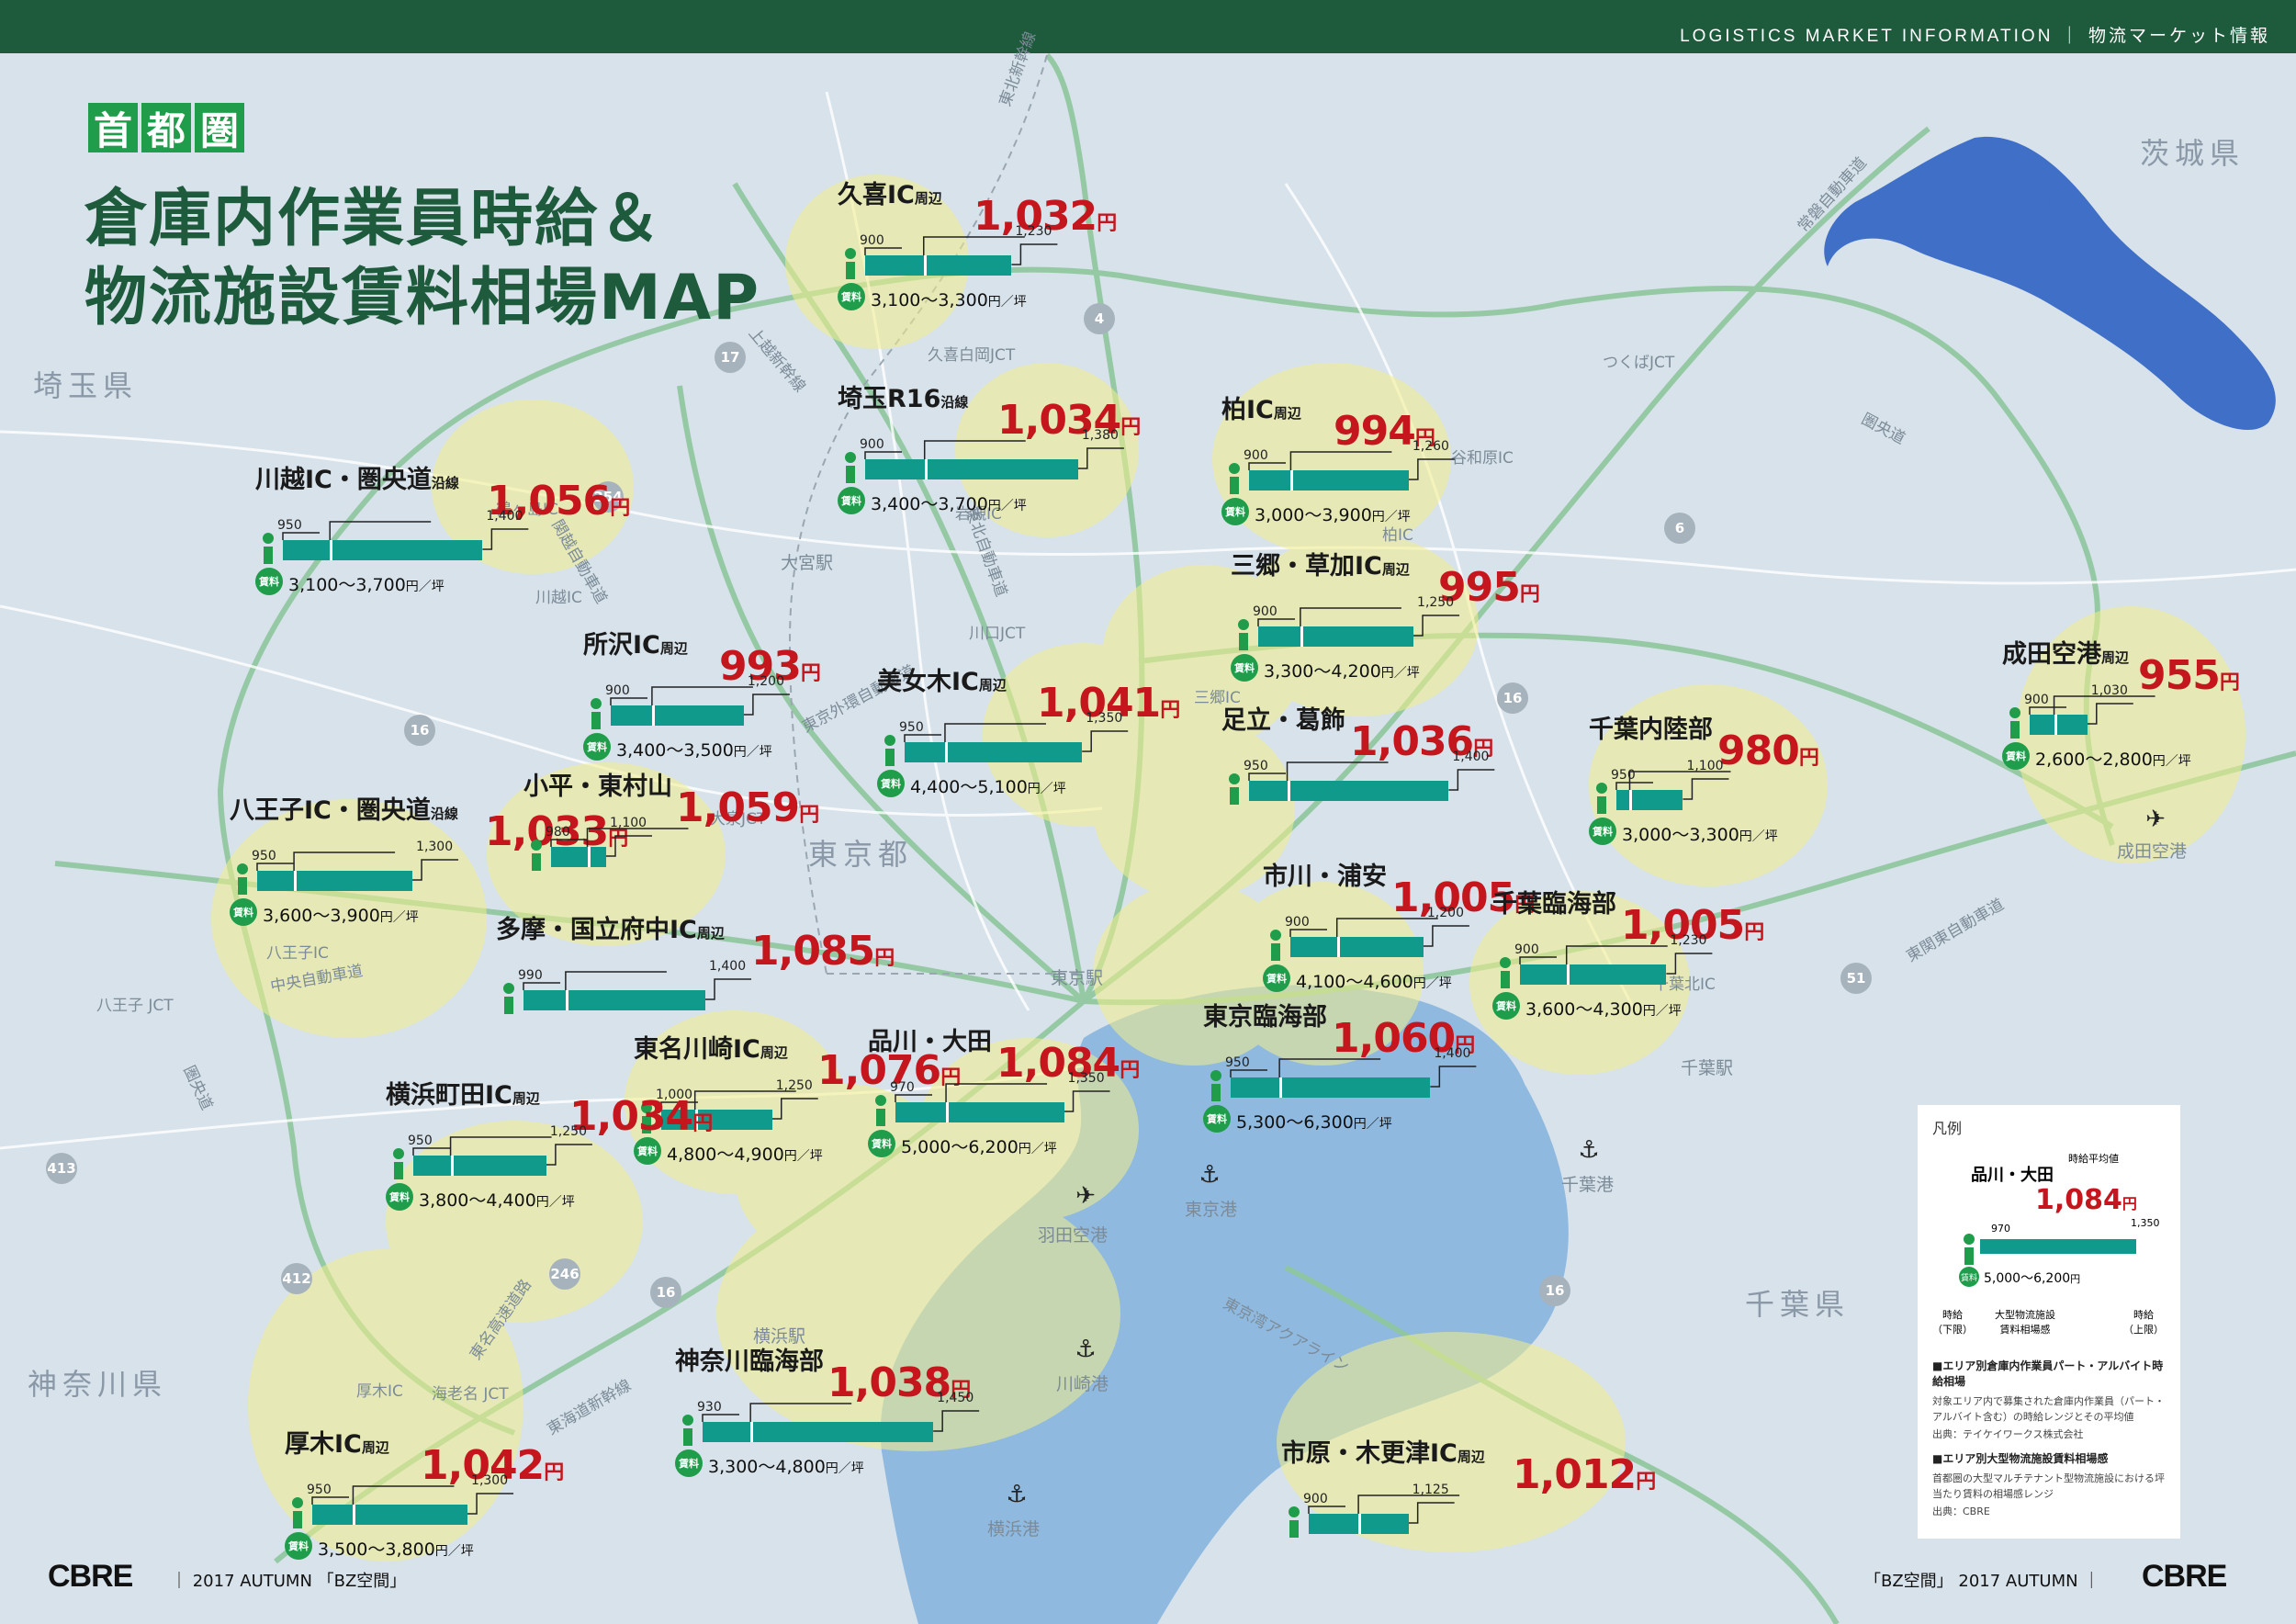 The width and height of the screenshot is (2296, 1624). I want to click on place-label: 大宮駅, so click(807, 563).